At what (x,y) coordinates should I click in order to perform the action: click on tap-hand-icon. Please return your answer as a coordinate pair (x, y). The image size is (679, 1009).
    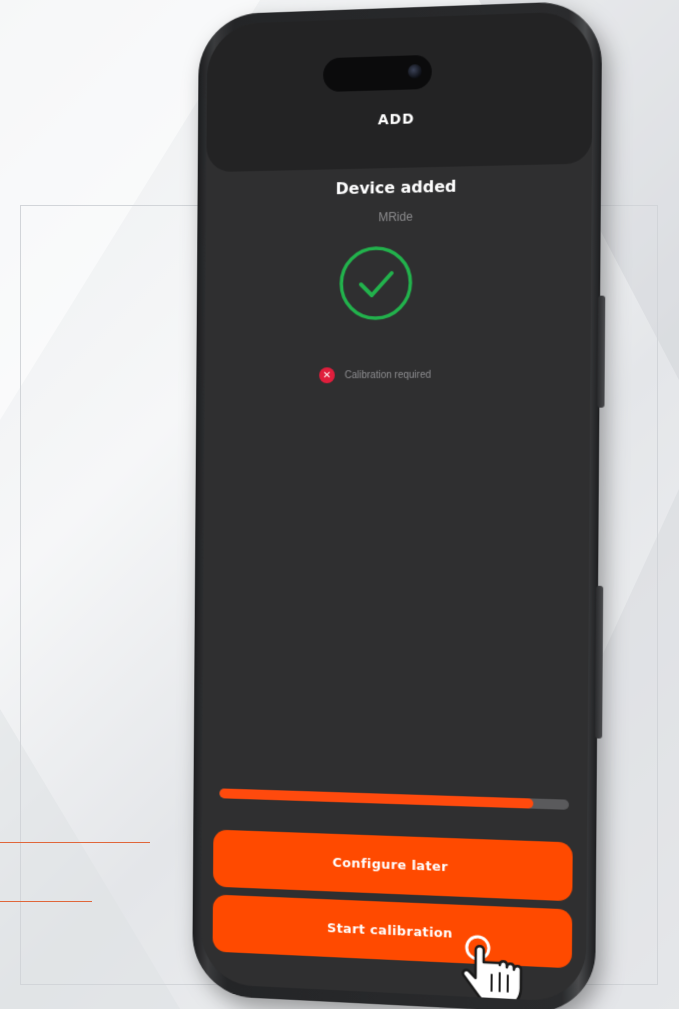
    Looking at the image, I should click on (492, 967).